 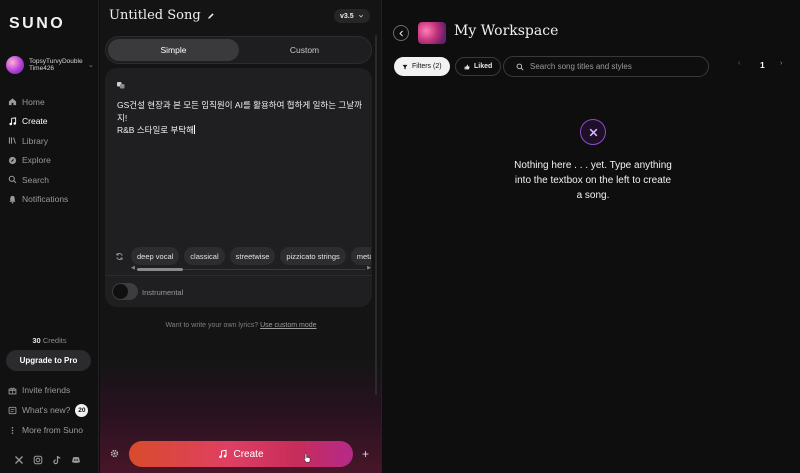 What do you see at coordinates (739, 63) in the screenshot?
I see `chevron-left-icon: ‹` at bounding box center [739, 63].